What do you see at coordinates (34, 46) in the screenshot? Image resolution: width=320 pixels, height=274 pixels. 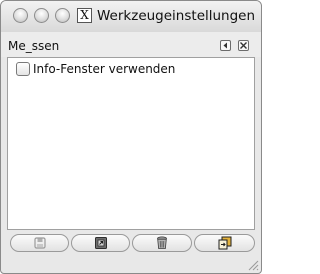 I see `dock-title: Me_ssen` at bounding box center [34, 46].